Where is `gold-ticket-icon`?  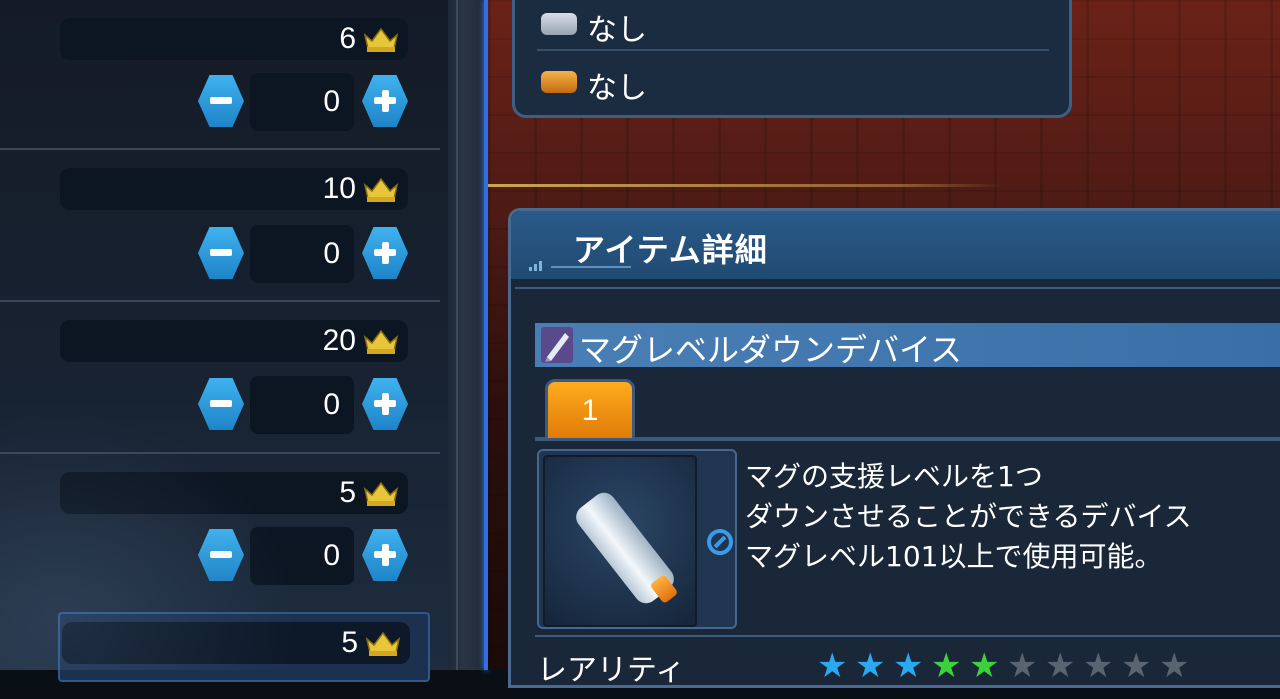
gold-ticket-icon is located at coordinates (559, 82).